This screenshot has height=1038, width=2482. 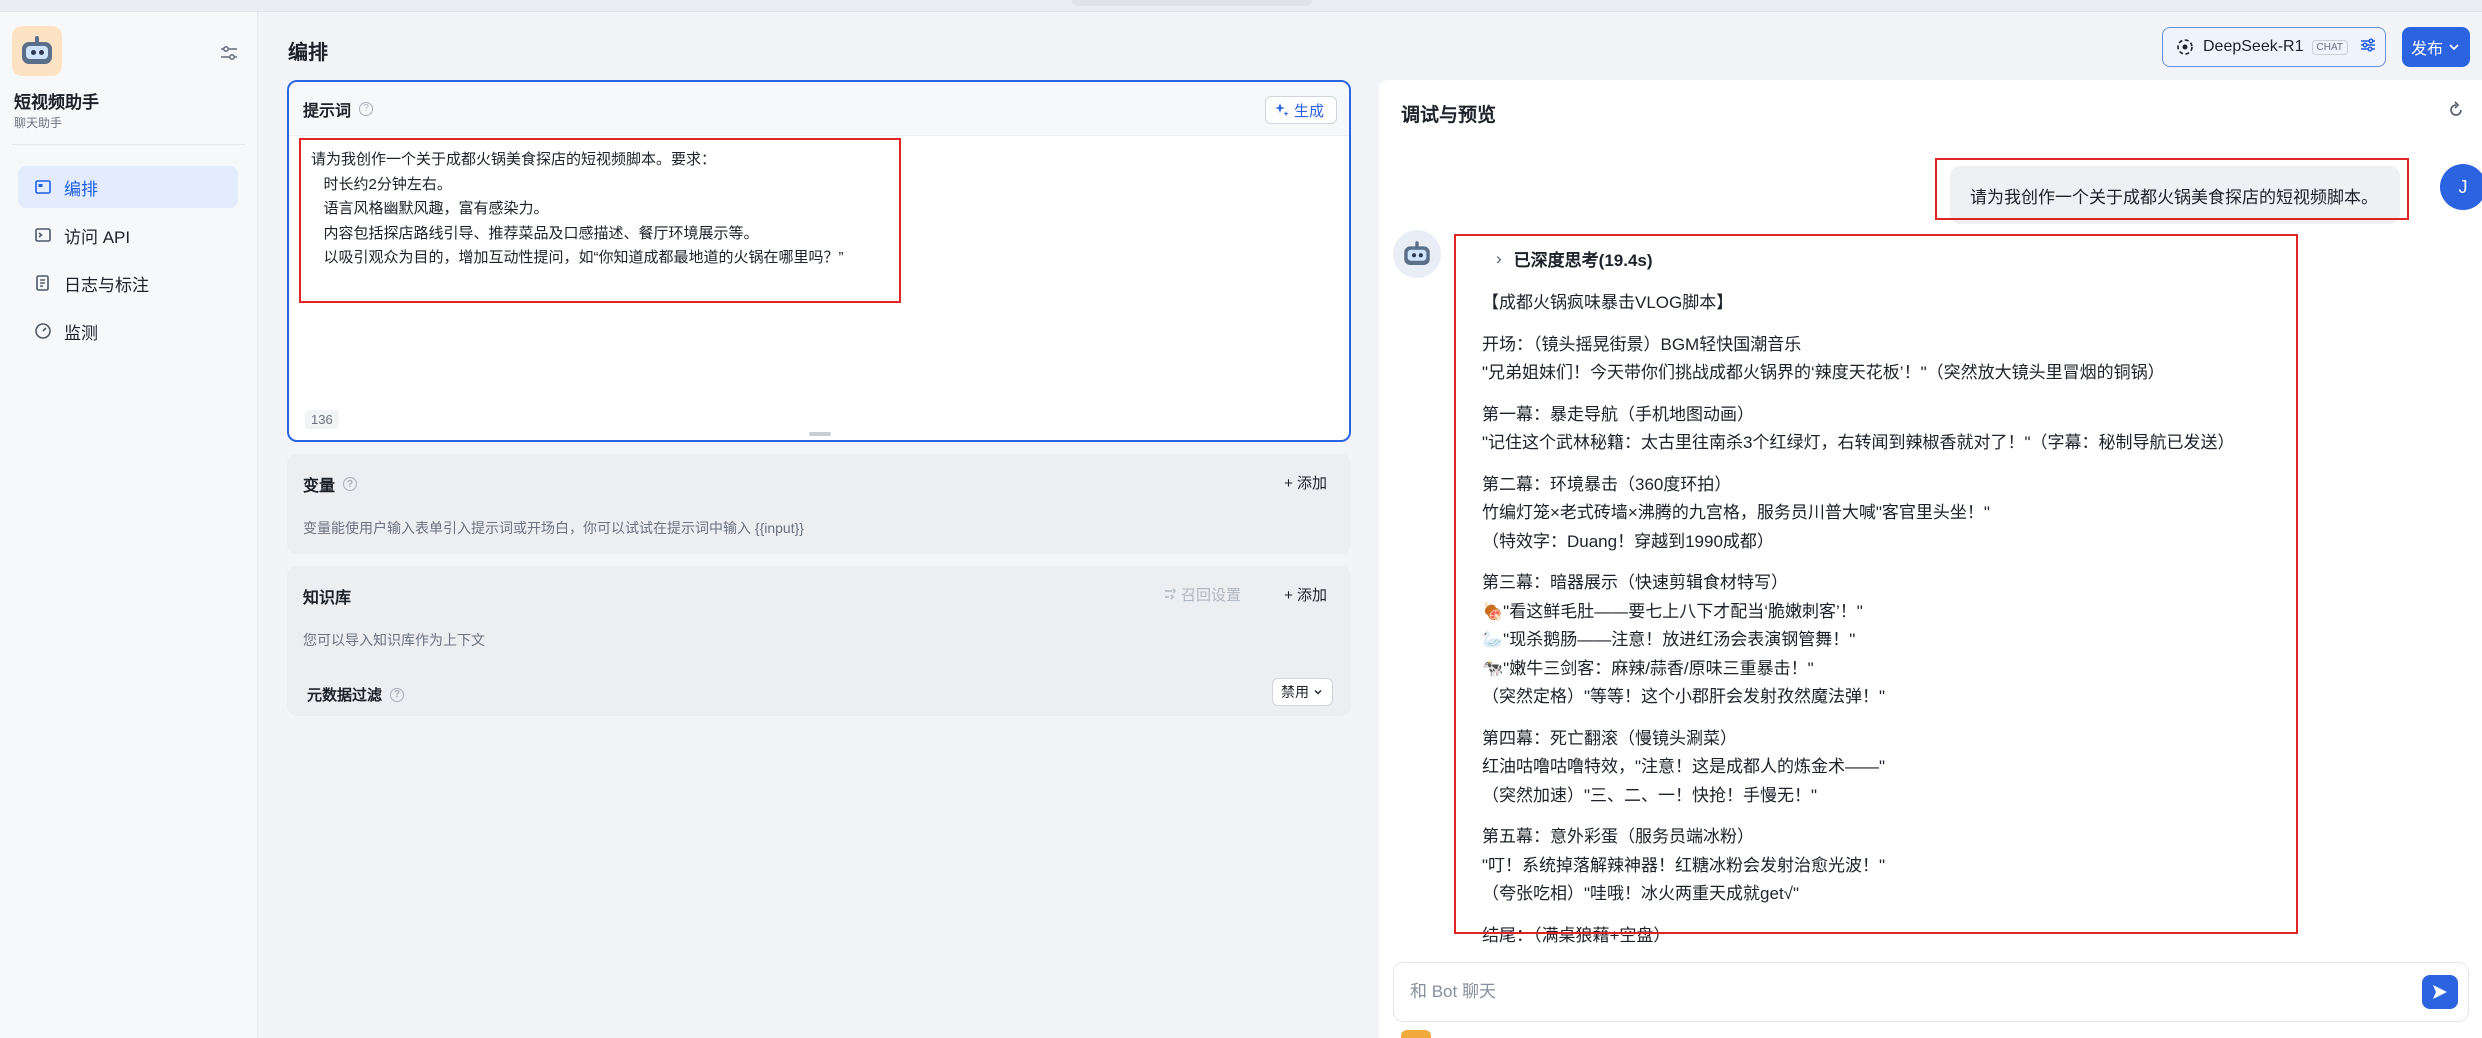 What do you see at coordinates (97, 237) in the screenshot?
I see `sidebar-item-label: 访问 API` at bounding box center [97, 237].